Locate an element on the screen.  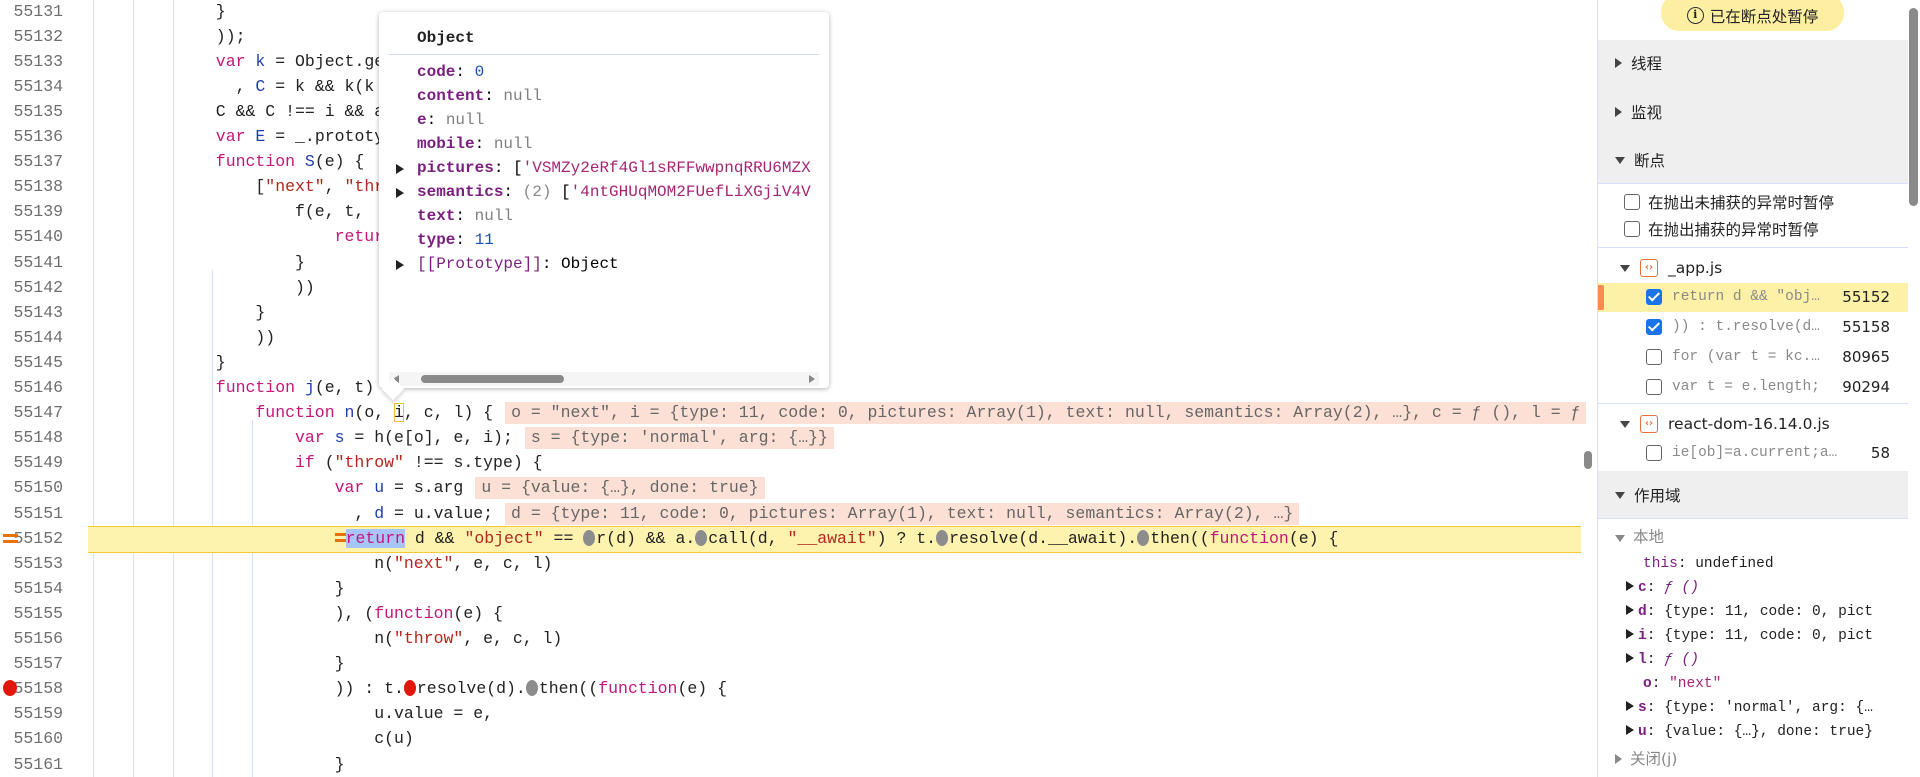
line-number: 55134 is located at coordinates (31, 86).